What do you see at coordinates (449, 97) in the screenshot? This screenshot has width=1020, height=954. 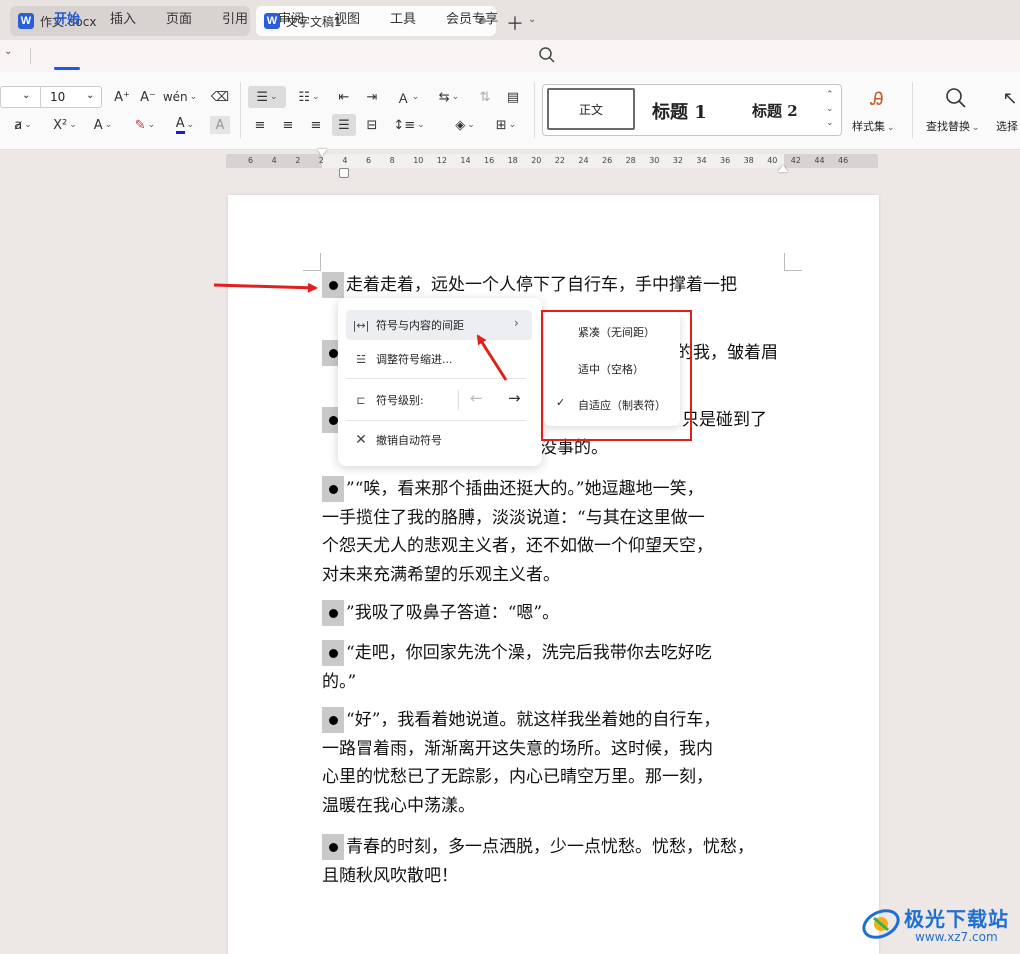 I see `sort-icon: ⇆ ⌄` at bounding box center [449, 97].